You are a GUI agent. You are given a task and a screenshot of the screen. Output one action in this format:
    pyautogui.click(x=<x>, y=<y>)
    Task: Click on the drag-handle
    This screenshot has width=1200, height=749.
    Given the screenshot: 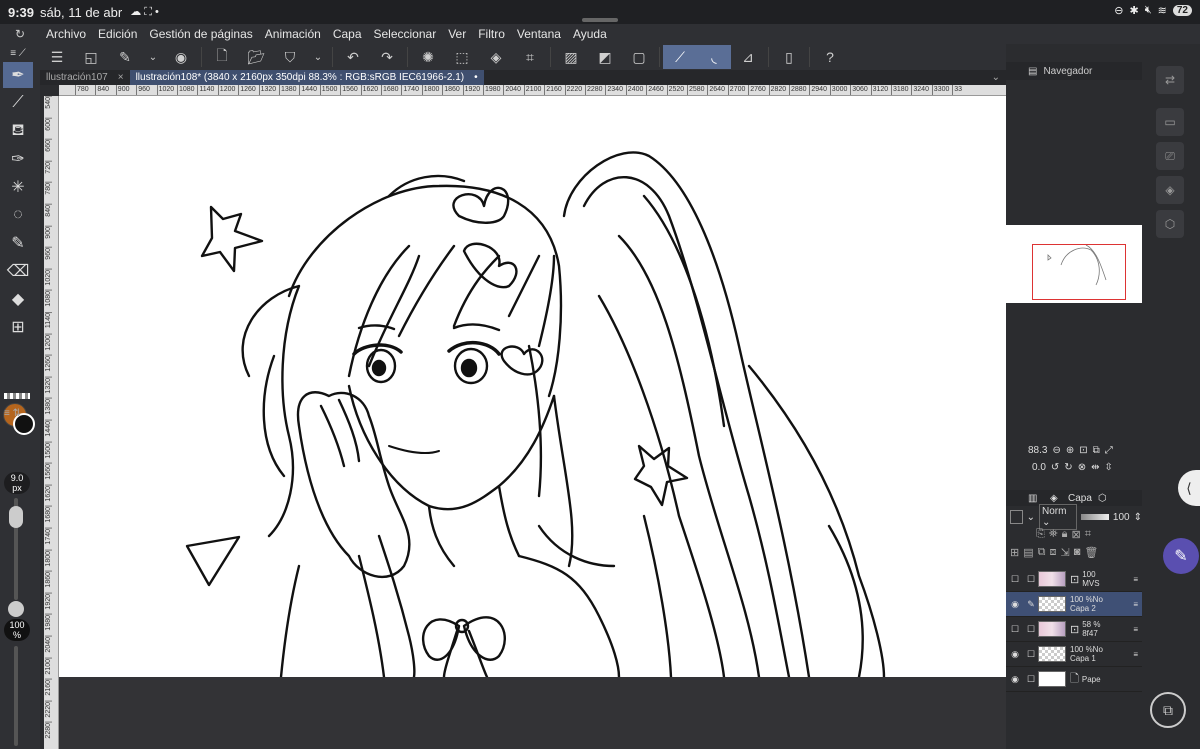 What is the action you would take?
    pyautogui.click(x=600, y=20)
    